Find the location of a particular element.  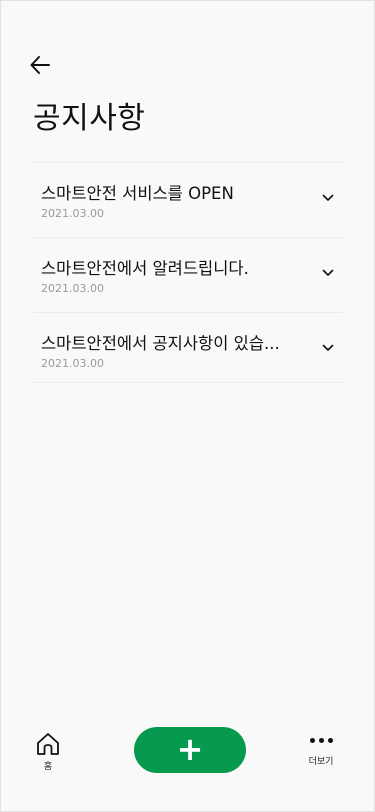

notice-item: 스마트안전에서 공지사항이 있습... 2021.03.00 is located at coordinates (188, 348).